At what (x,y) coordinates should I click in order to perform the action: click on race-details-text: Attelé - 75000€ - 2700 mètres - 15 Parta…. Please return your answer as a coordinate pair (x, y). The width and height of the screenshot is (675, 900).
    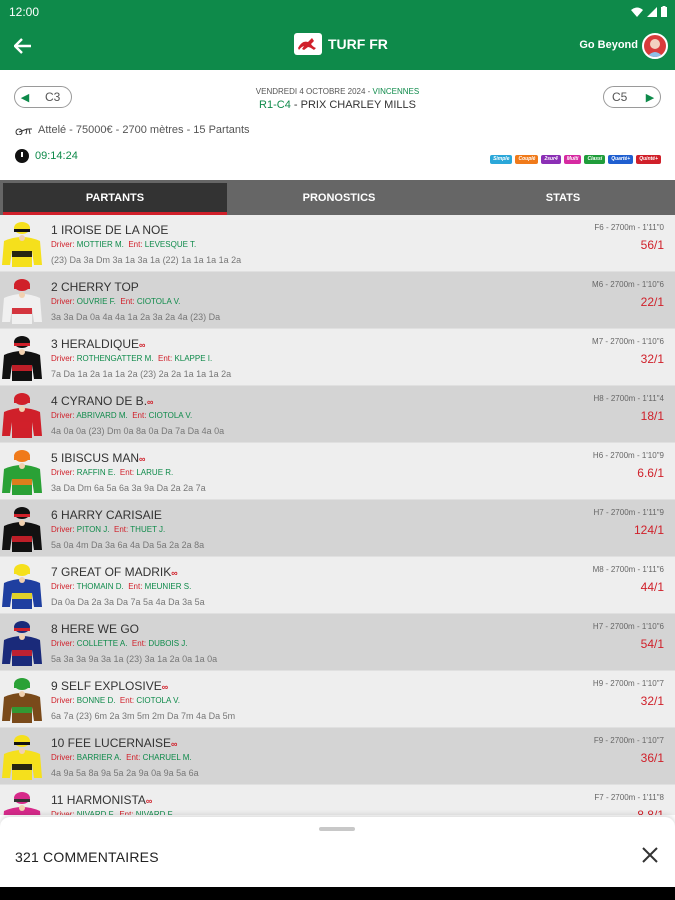
    Looking at the image, I should click on (144, 130).